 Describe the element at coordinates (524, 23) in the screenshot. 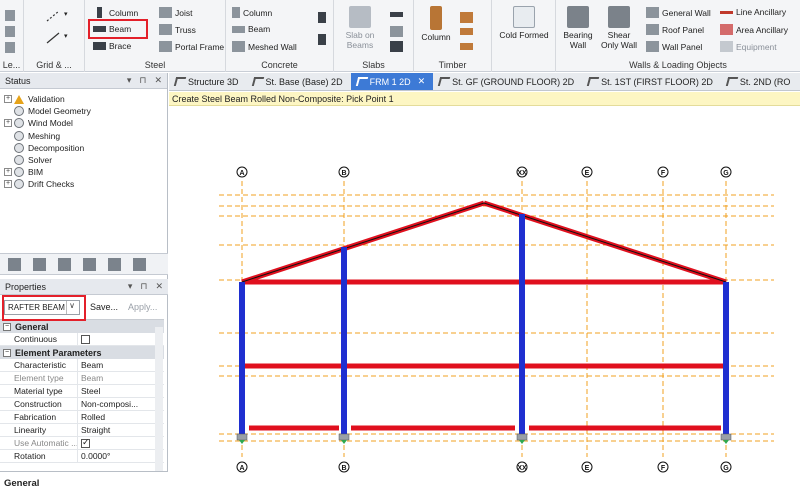

I see `cold-formed-button: Cold Formed` at that location.